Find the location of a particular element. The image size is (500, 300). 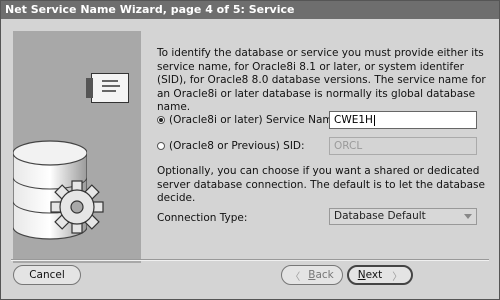

back-button: 〈 Back is located at coordinates (312, 275).